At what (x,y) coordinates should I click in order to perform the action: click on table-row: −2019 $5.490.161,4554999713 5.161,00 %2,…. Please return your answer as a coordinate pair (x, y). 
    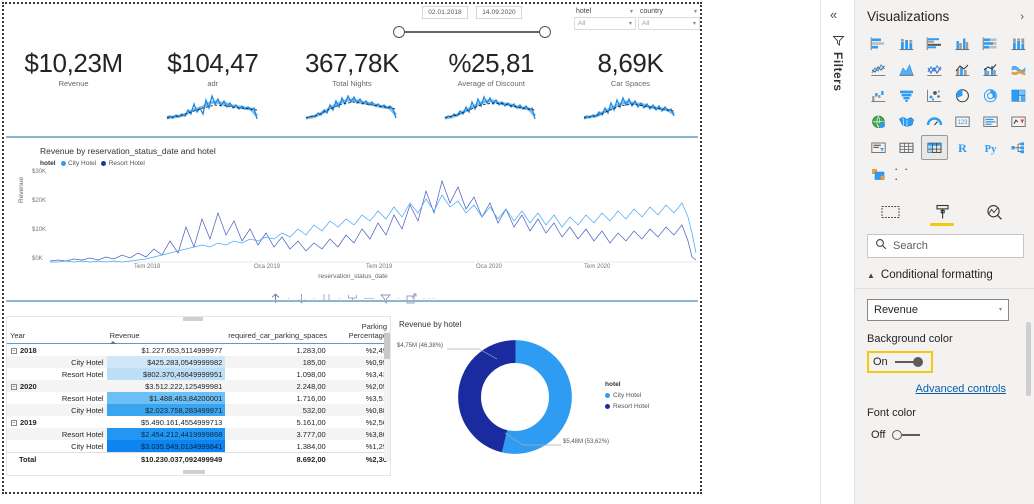
    Looking at the image, I should click on (198, 422).